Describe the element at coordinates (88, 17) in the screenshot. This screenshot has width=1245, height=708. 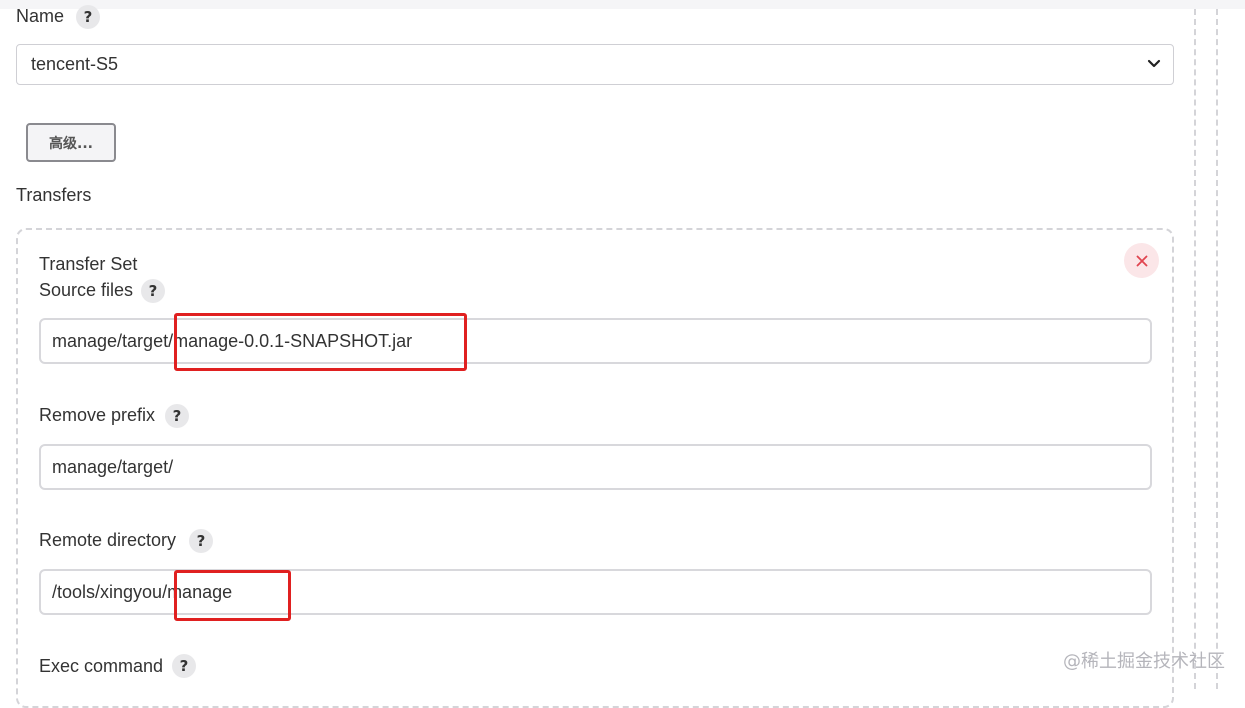
I see `name-help-icon: ?` at that location.